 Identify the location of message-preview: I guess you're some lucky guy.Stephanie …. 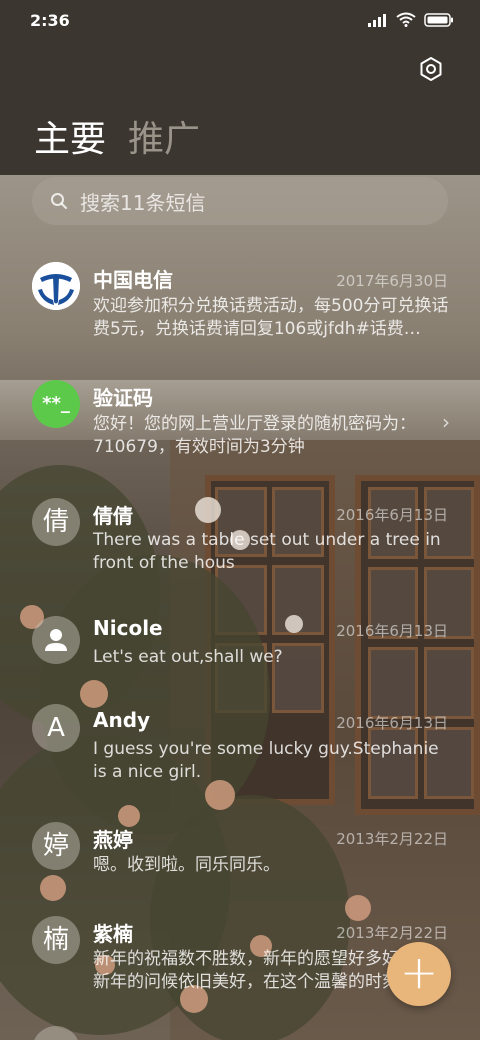
(266, 760).